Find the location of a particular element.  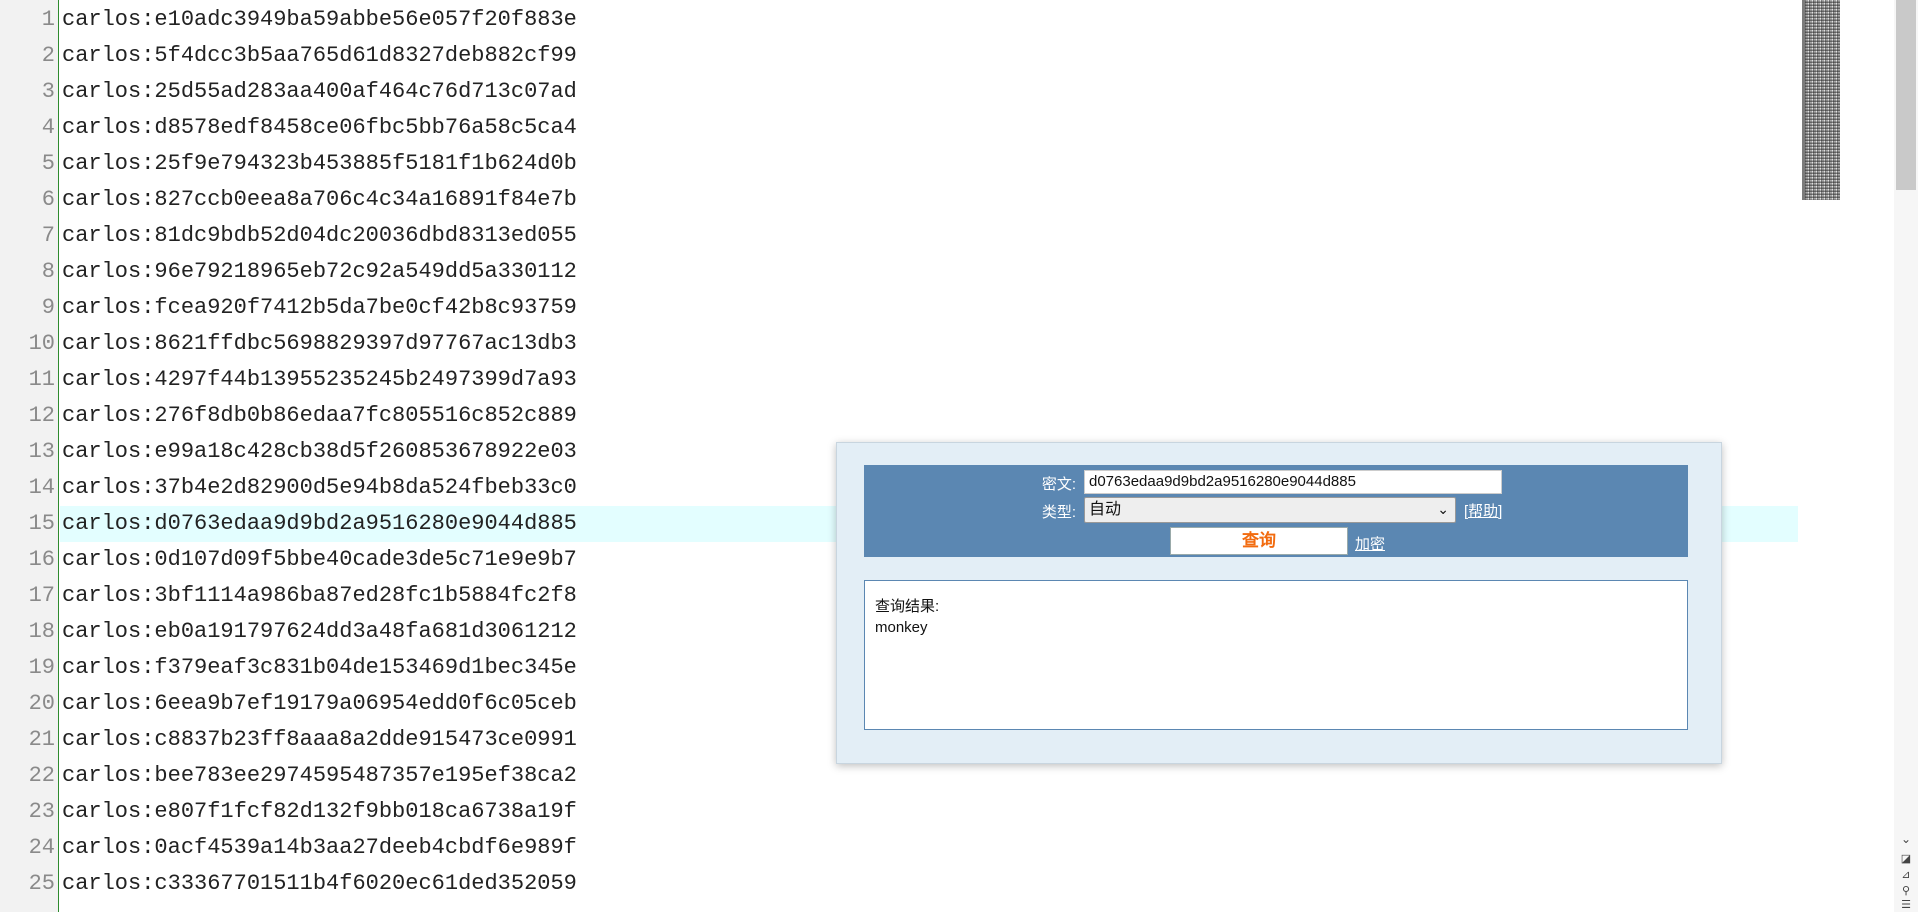

hash-type-select: 自动 ⌄ is located at coordinates (1270, 510).